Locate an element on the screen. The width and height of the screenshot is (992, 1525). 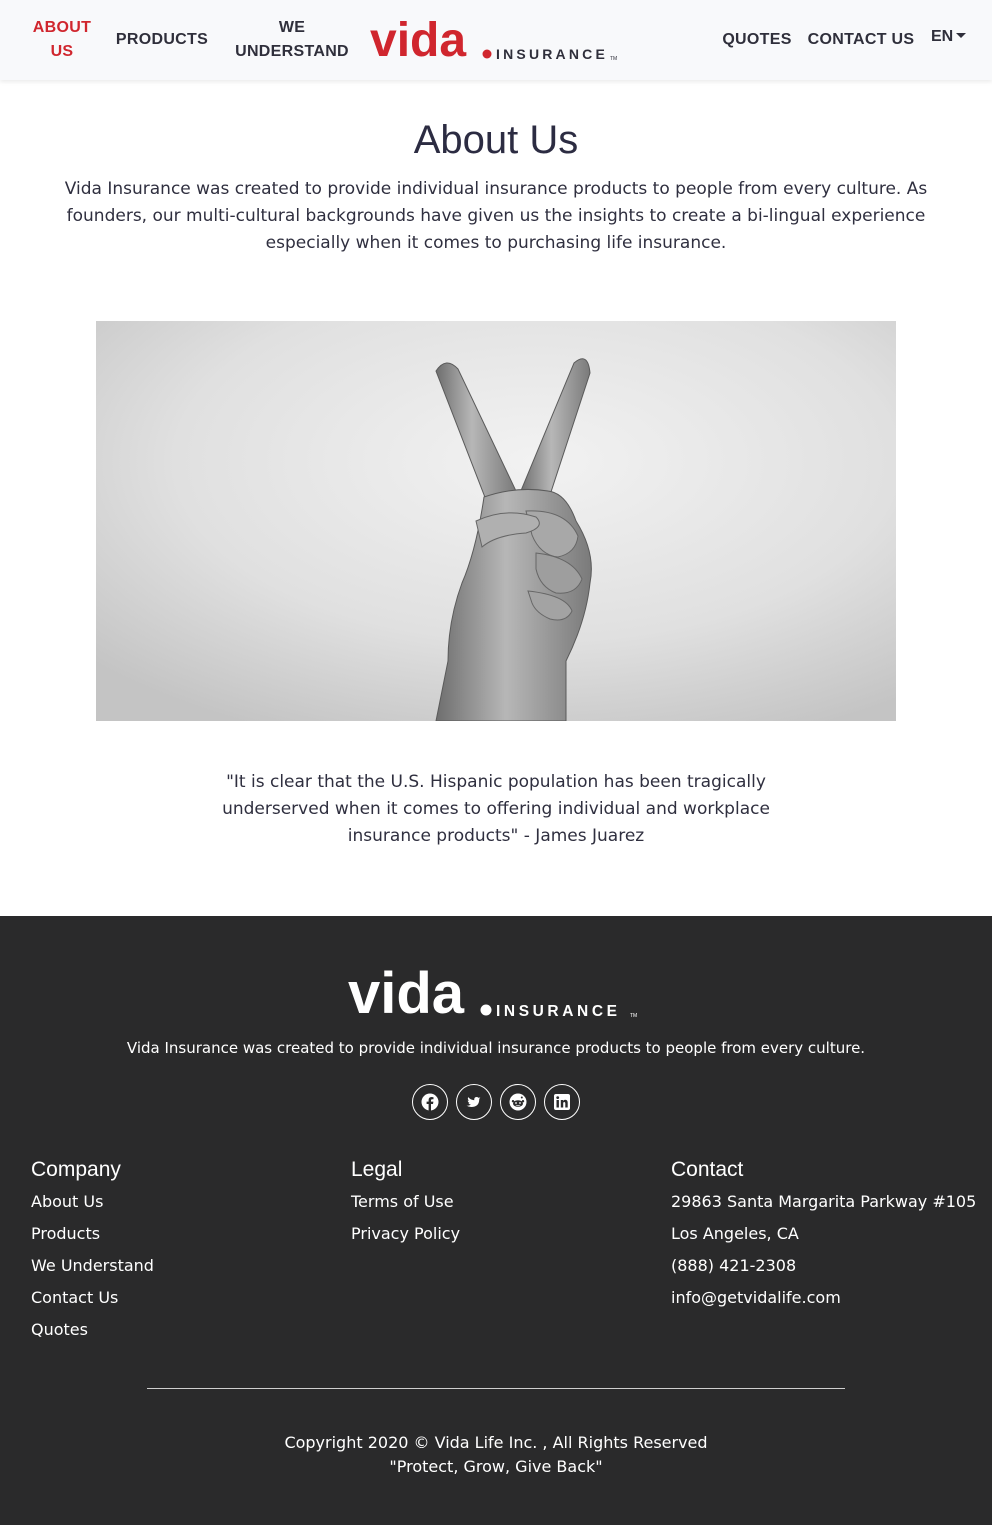
nav-quotes: QUOTES is located at coordinates (757, 40).